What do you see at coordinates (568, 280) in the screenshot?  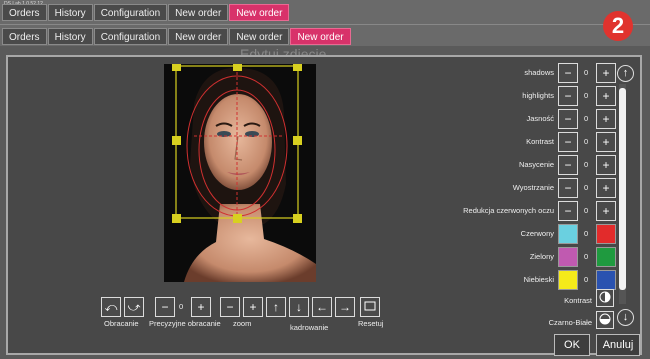 I see `yellow-swatch-button` at bounding box center [568, 280].